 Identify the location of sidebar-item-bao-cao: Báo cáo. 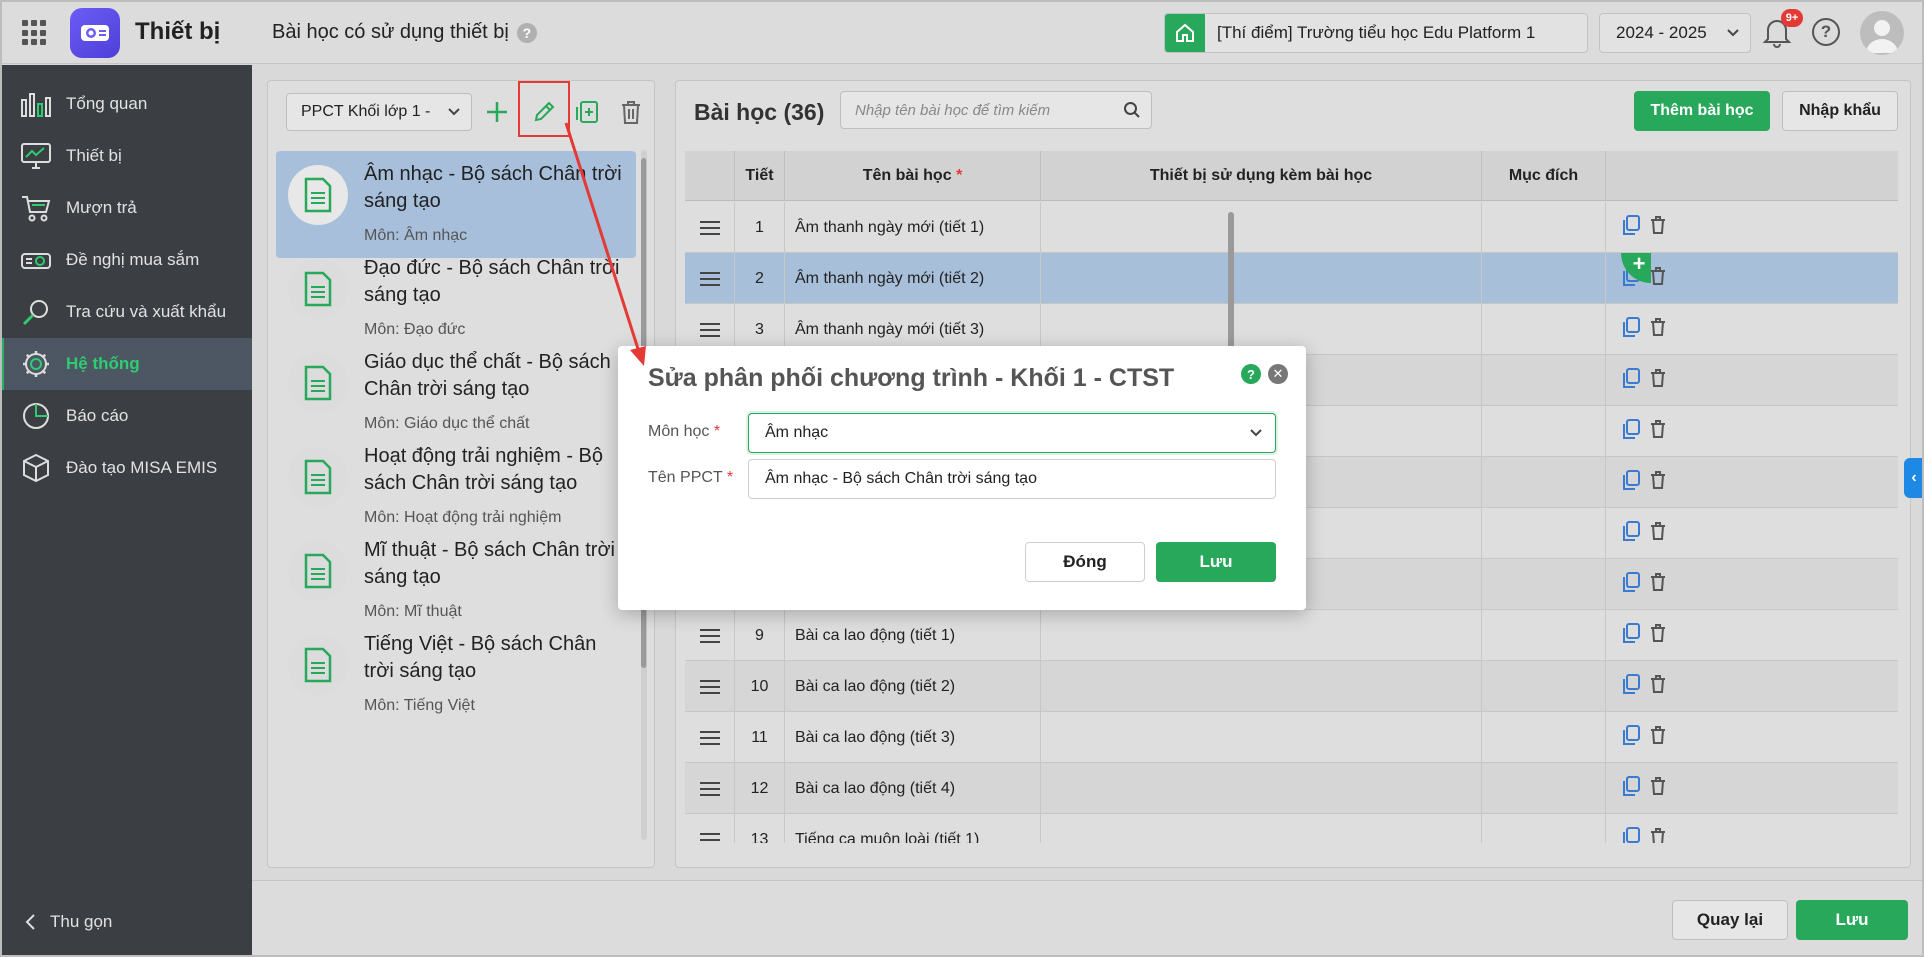
(126, 416).